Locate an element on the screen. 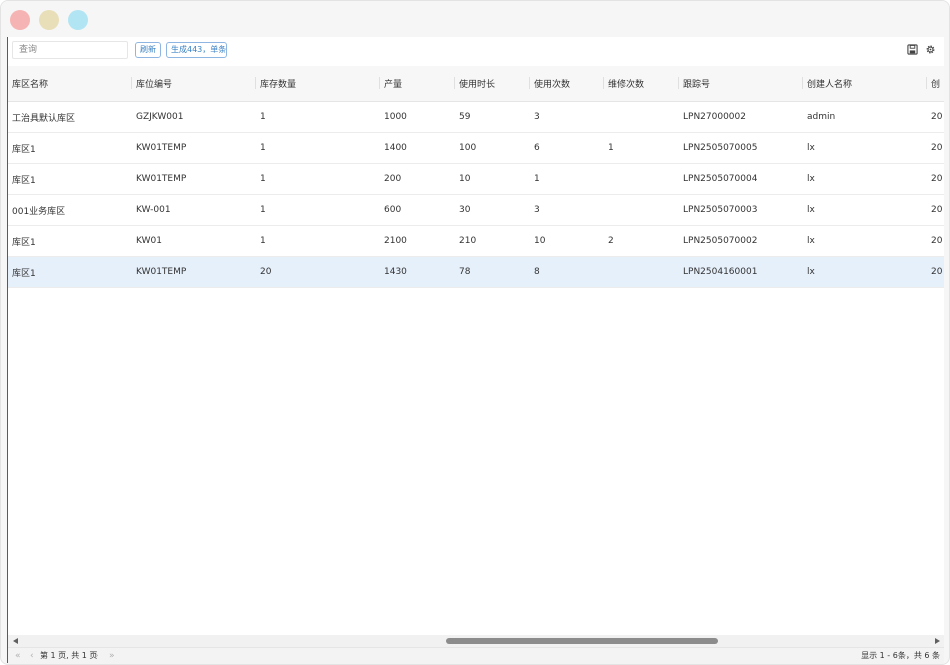 Image resolution: width=950 pixels, height=665 pixels. table-cell: 1400 is located at coordinates (395, 148).